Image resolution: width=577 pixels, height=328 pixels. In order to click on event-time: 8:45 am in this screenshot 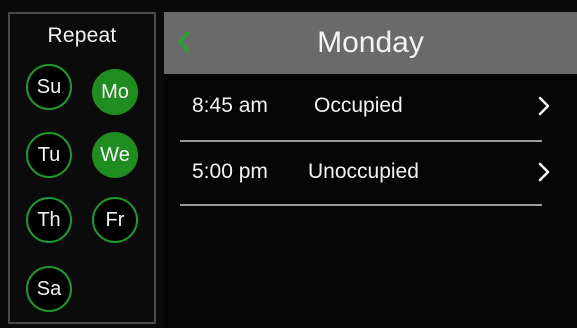, I will do `click(230, 105)`.